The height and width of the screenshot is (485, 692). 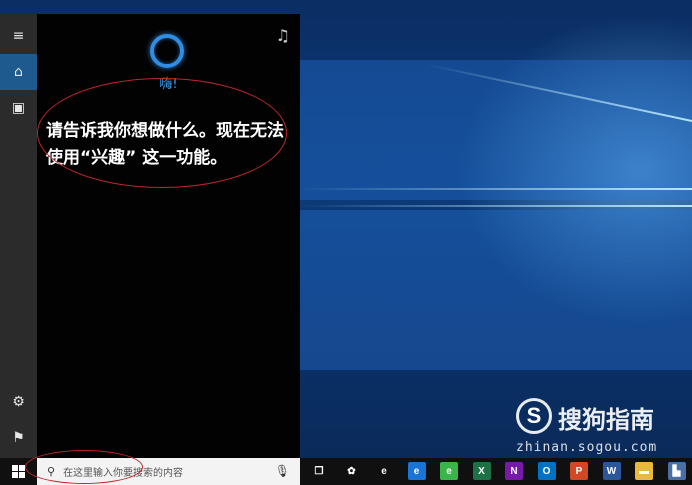 I want to click on onenote-glyph: N, so click(x=514, y=471).